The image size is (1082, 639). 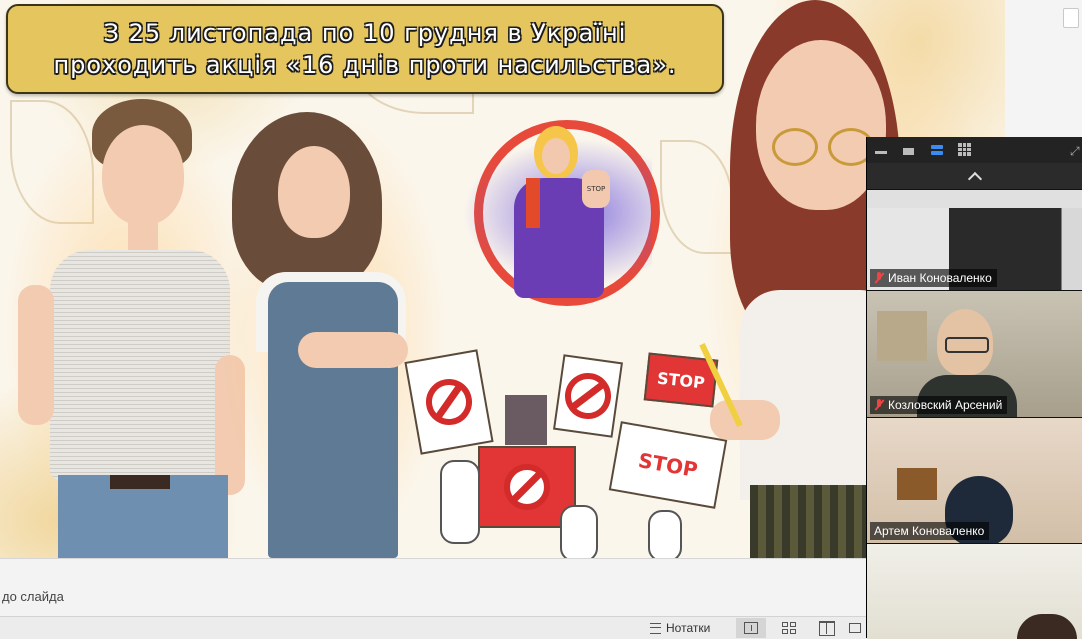 I want to click on scroll-up-button, so click(x=974, y=176).